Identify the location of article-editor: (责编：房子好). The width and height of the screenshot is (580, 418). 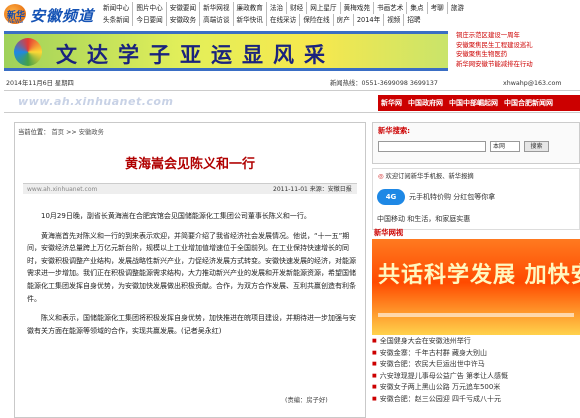
(306, 400).